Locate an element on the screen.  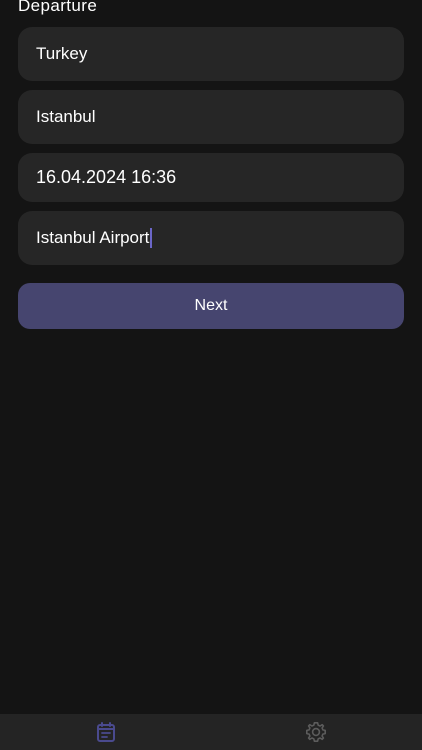
airport-value: Istanbul Airport is located at coordinates (93, 237).